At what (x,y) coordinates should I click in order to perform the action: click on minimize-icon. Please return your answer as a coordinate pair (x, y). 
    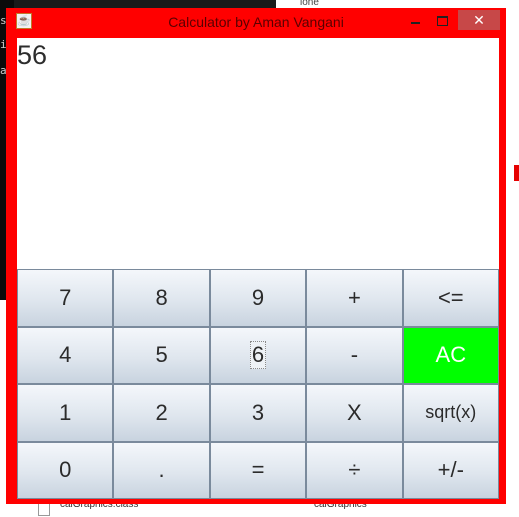
    Looking at the image, I should click on (415, 22).